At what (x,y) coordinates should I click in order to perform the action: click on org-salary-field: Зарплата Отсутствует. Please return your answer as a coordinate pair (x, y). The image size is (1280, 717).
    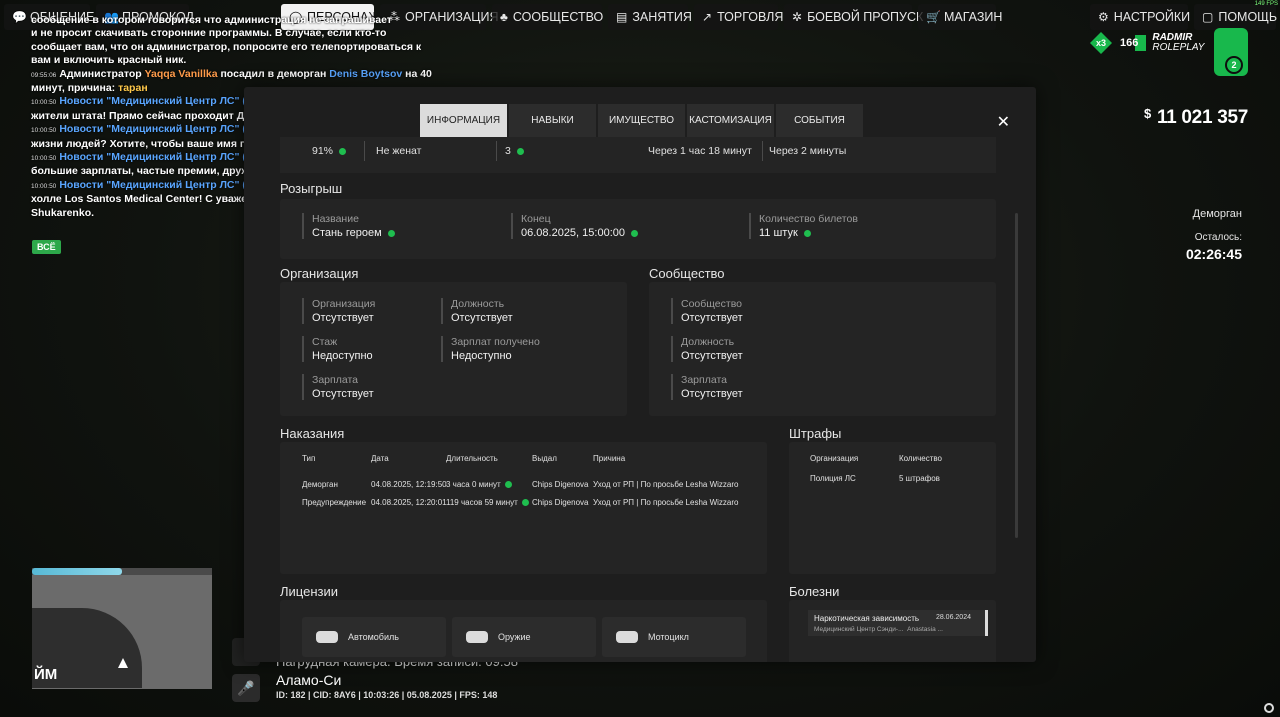
    Looking at the image, I should click on (338, 387).